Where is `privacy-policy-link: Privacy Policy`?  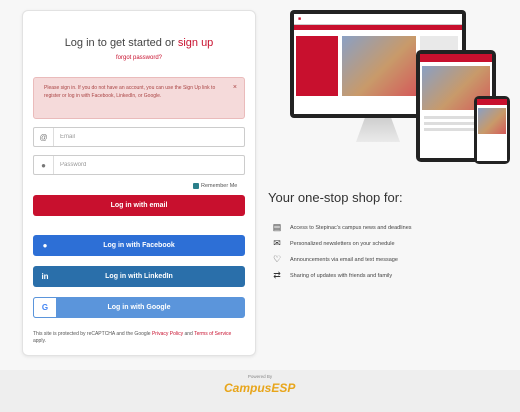
privacy-policy-link: Privacy Policy is located at coordinates (167, 334).